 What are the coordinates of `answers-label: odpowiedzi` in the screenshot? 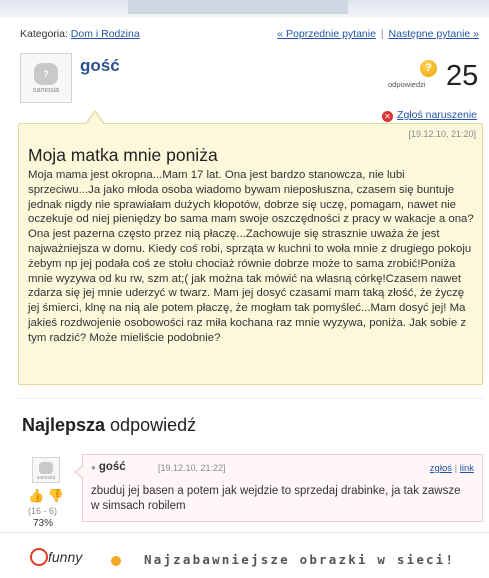 It's located at (407, 84).